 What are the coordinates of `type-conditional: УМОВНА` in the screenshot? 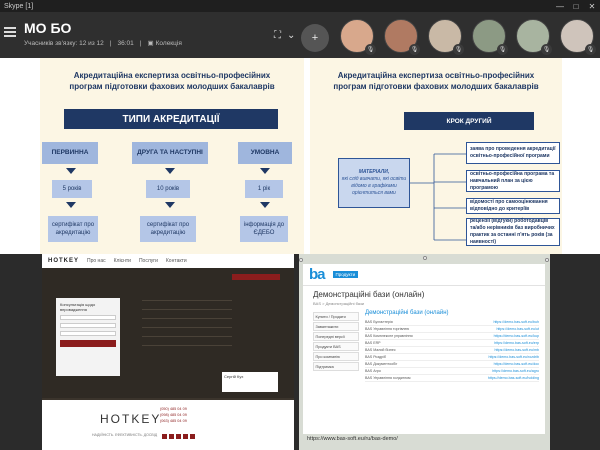 It's located at (265, 153).